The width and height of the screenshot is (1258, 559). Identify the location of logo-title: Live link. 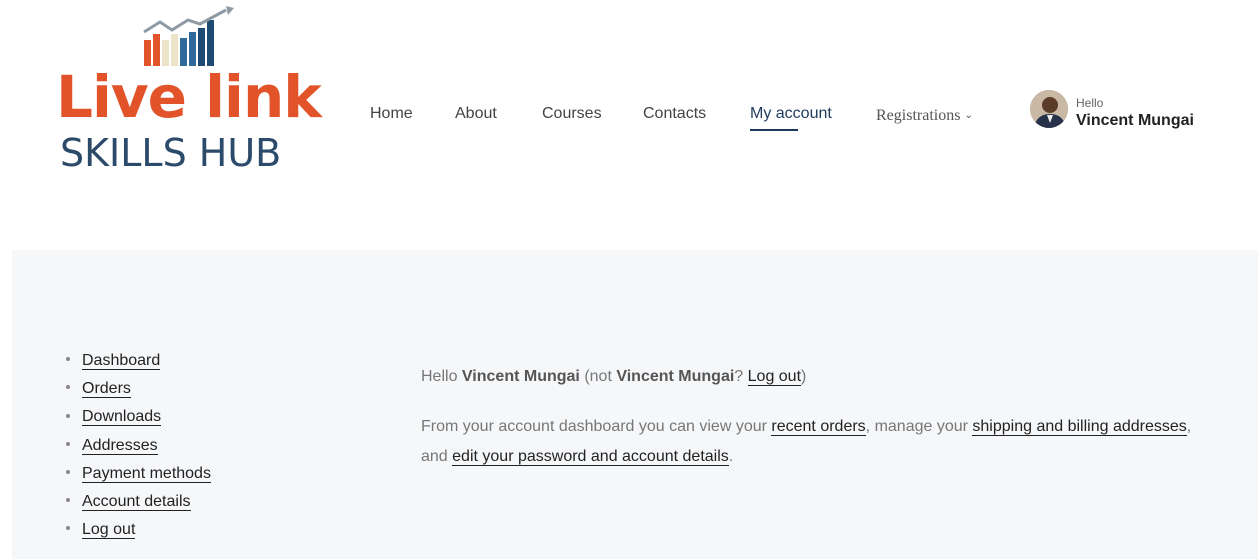
(189, 97).